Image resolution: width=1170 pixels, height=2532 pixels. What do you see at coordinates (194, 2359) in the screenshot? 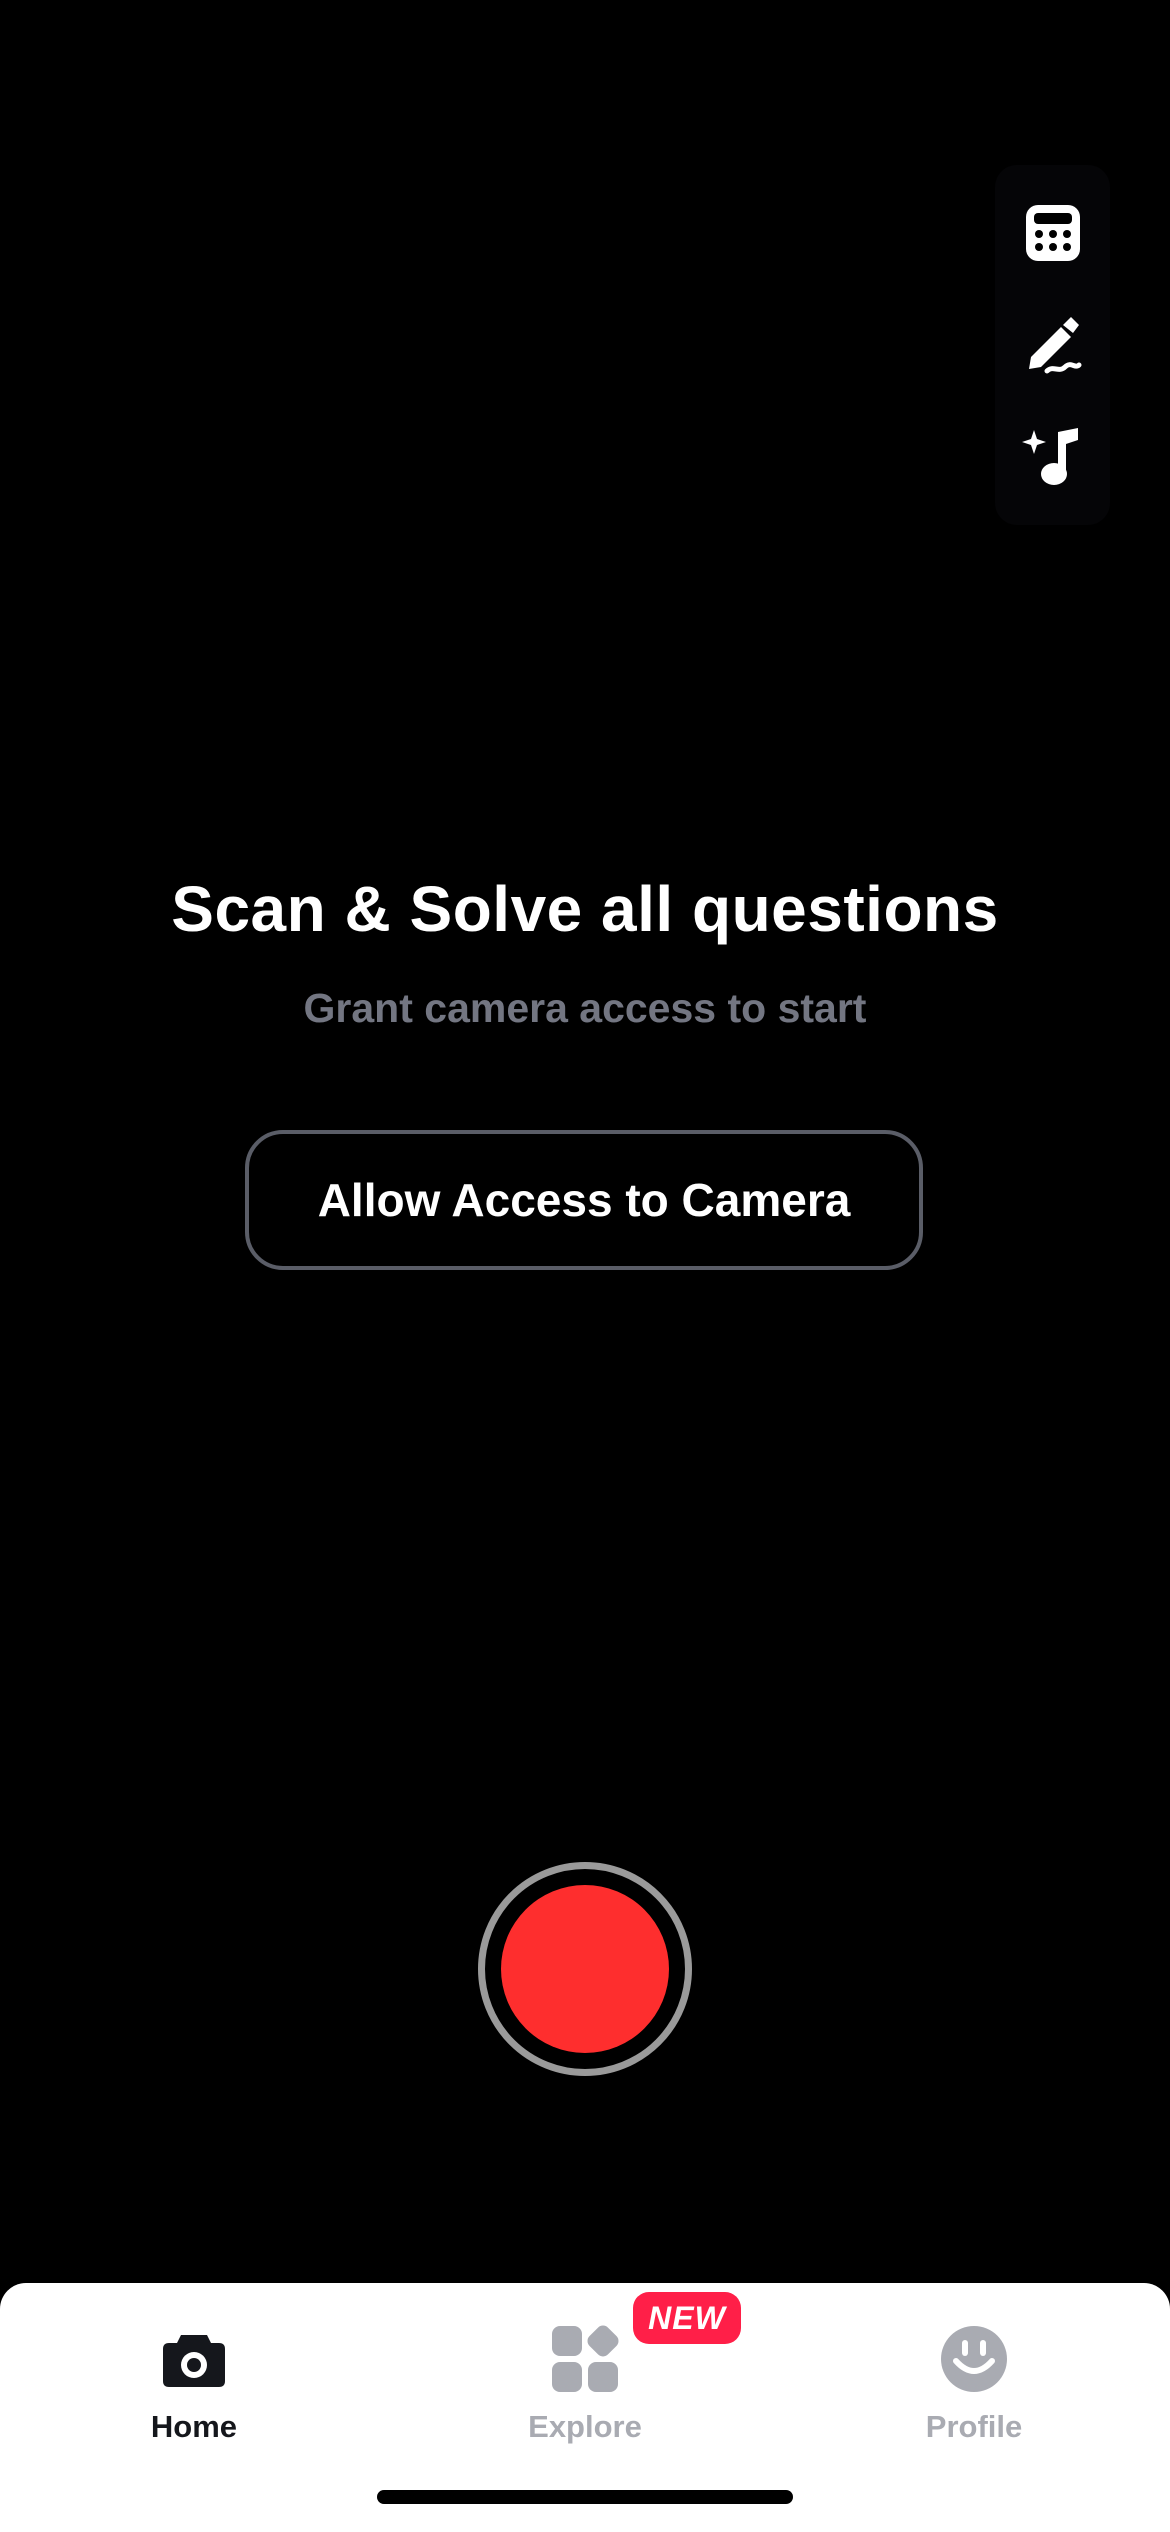
I see `camera-icon` at bounding box center [194, 2359].